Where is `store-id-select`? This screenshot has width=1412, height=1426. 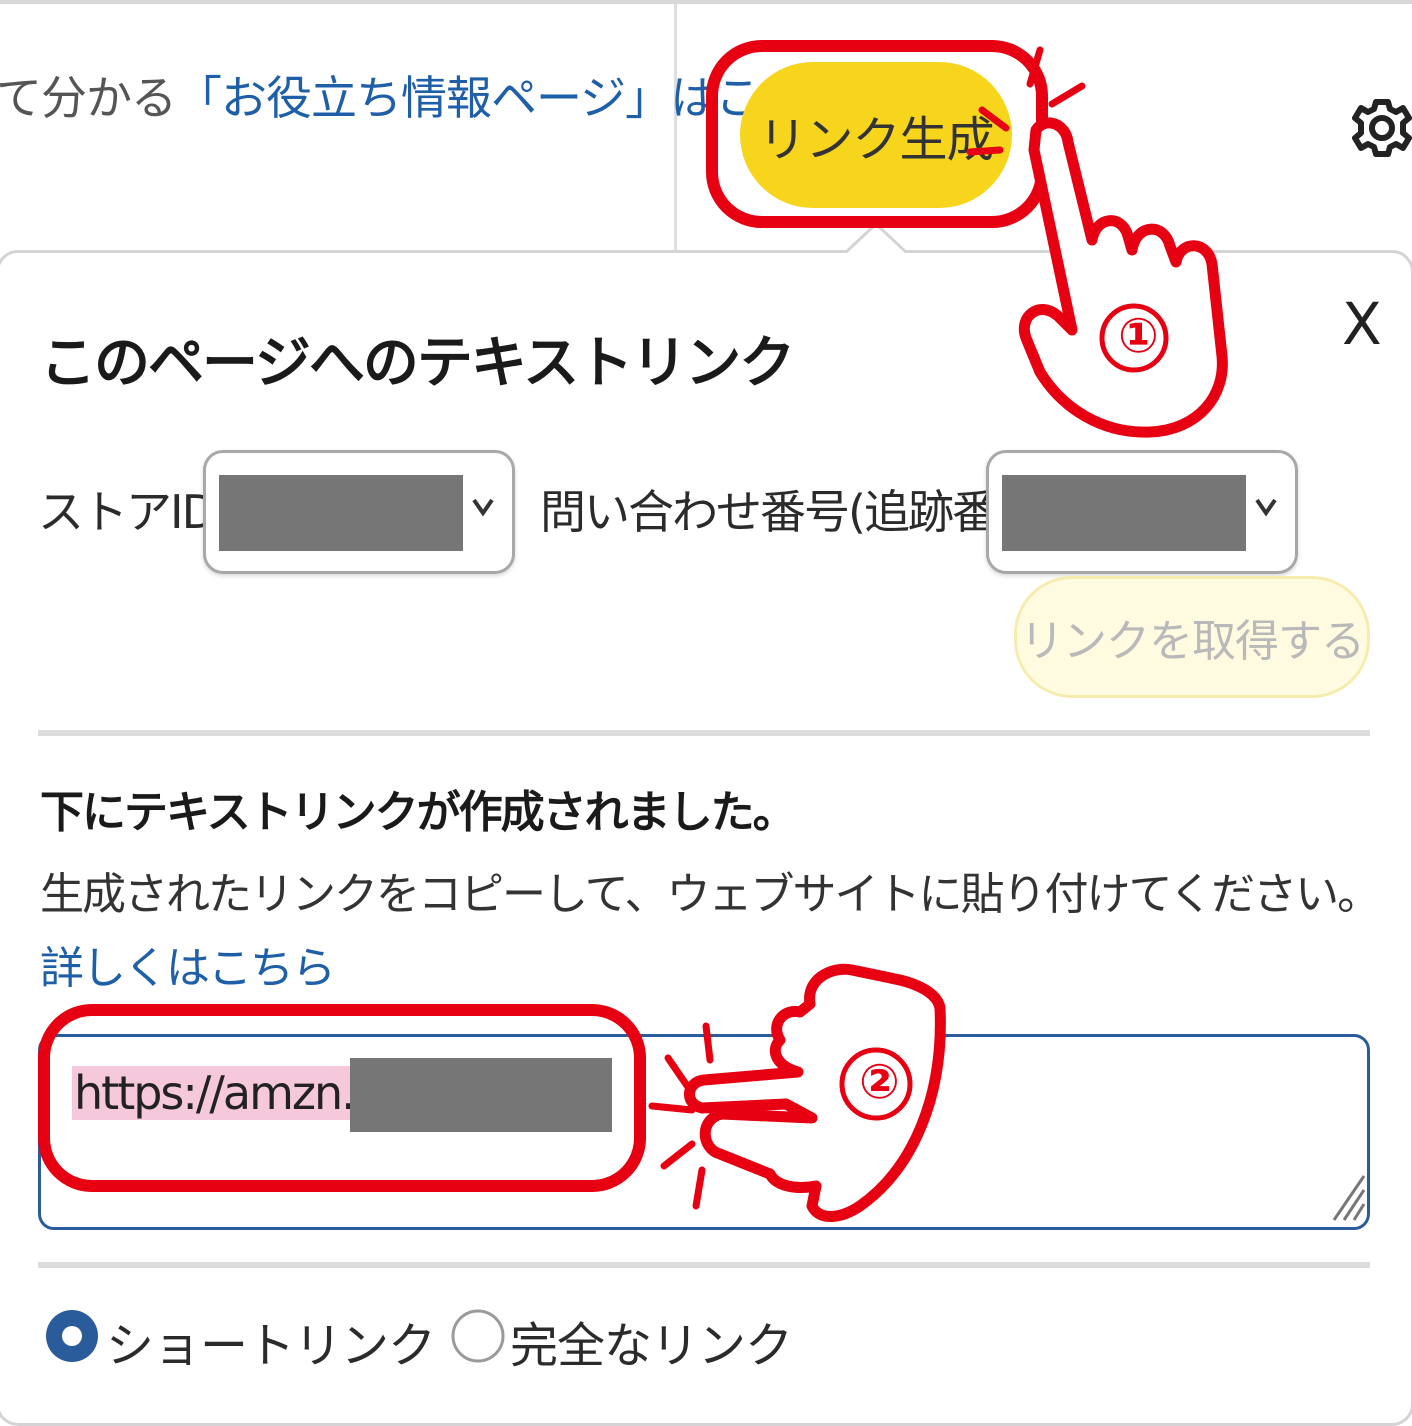
store-id-select is located at coordinates (359, 512).